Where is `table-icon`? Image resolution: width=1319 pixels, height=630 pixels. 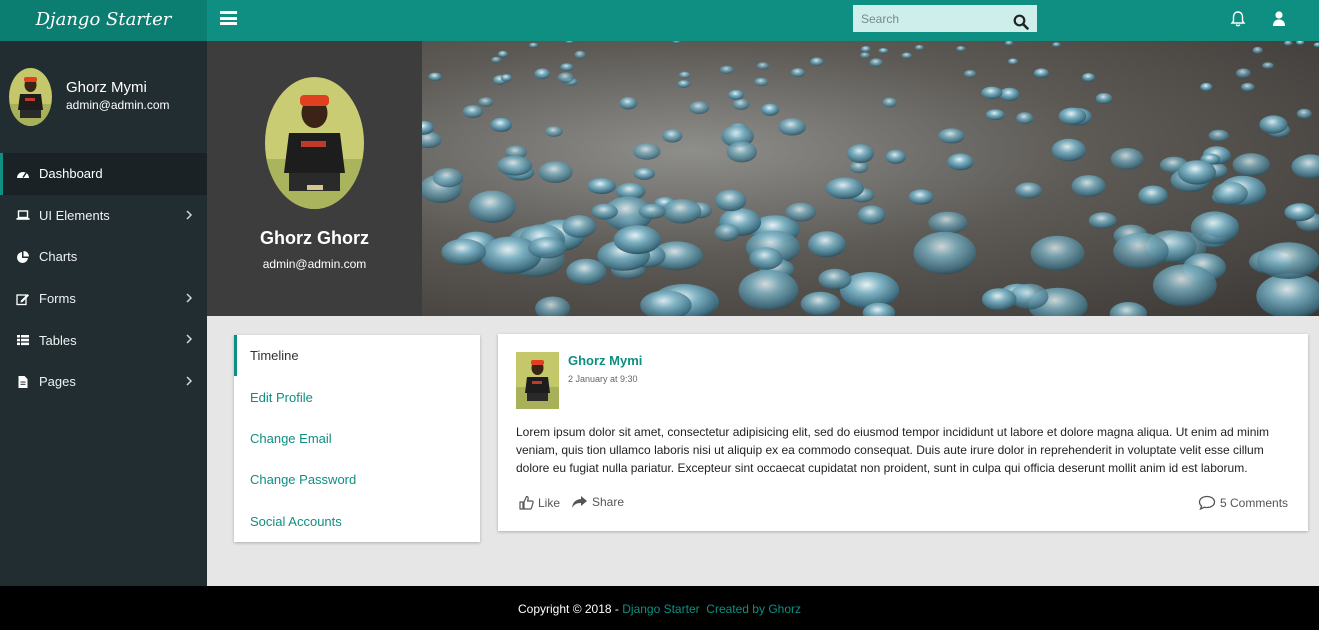 table-icon is located at coordinates (23, 340).